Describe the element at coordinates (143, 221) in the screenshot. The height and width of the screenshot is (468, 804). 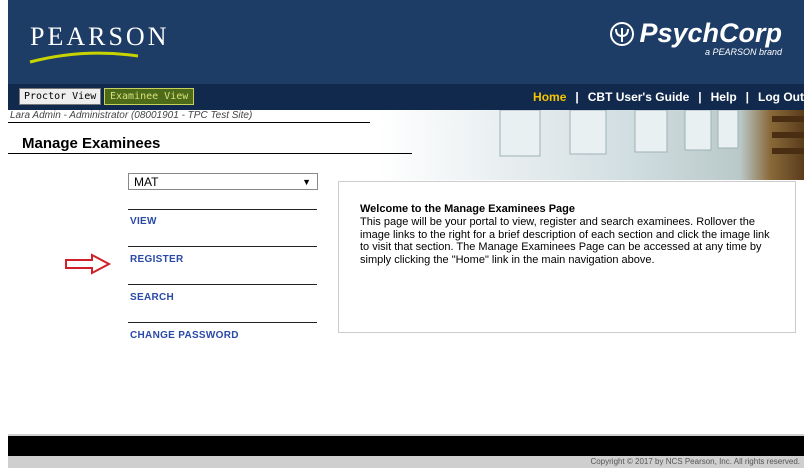
I see `view-link: VIEW` at that location.